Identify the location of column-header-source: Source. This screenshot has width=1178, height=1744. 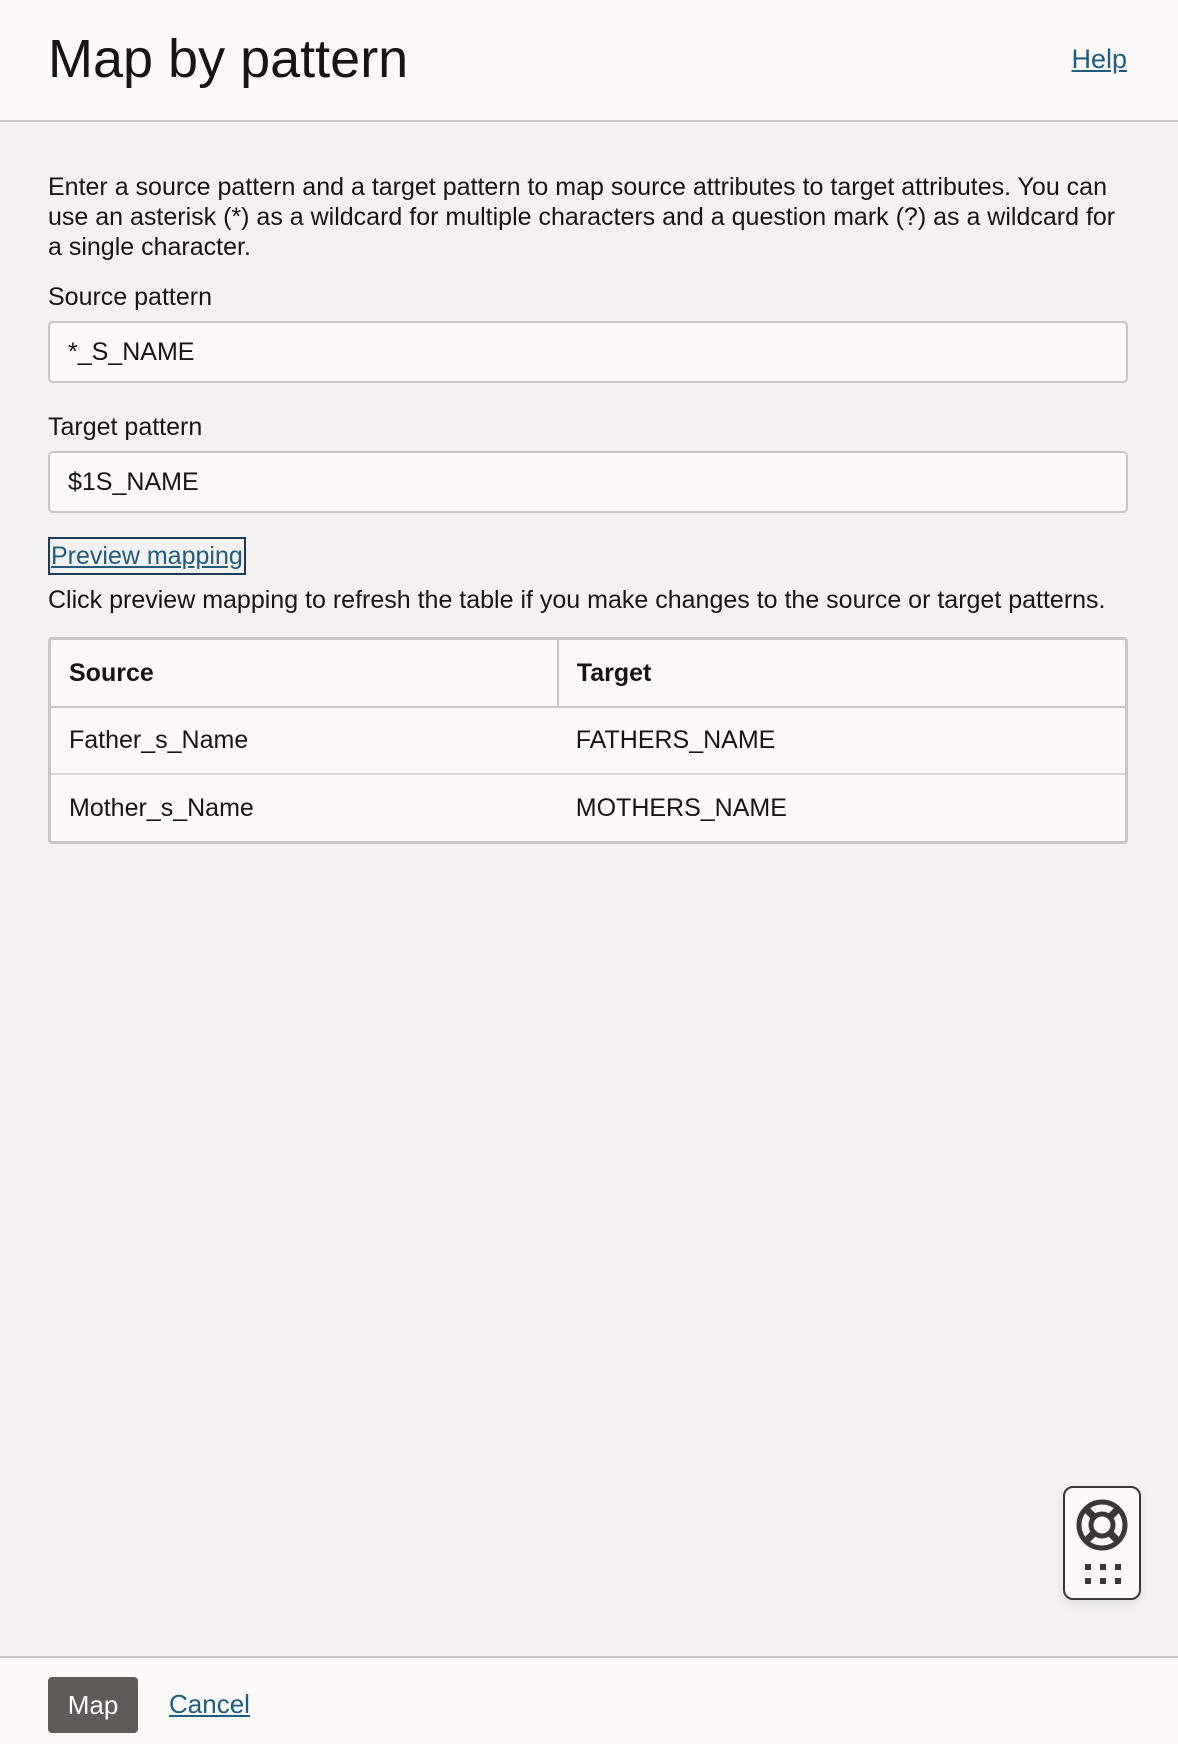
(305, 674).